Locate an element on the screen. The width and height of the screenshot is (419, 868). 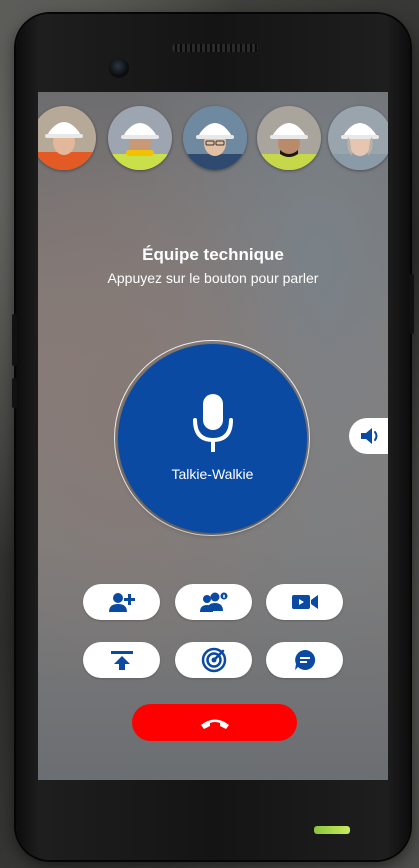
volume-button is located at coordinates (368, 436).